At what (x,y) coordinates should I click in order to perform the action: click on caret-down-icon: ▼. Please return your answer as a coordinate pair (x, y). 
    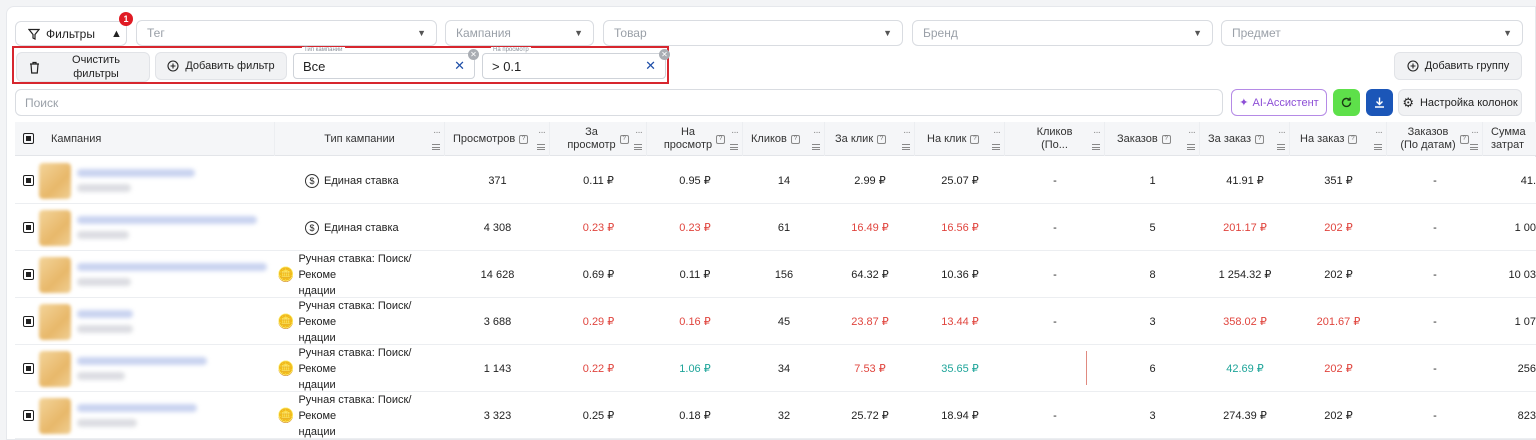
    Looking at the image, I should click on (421, 33).